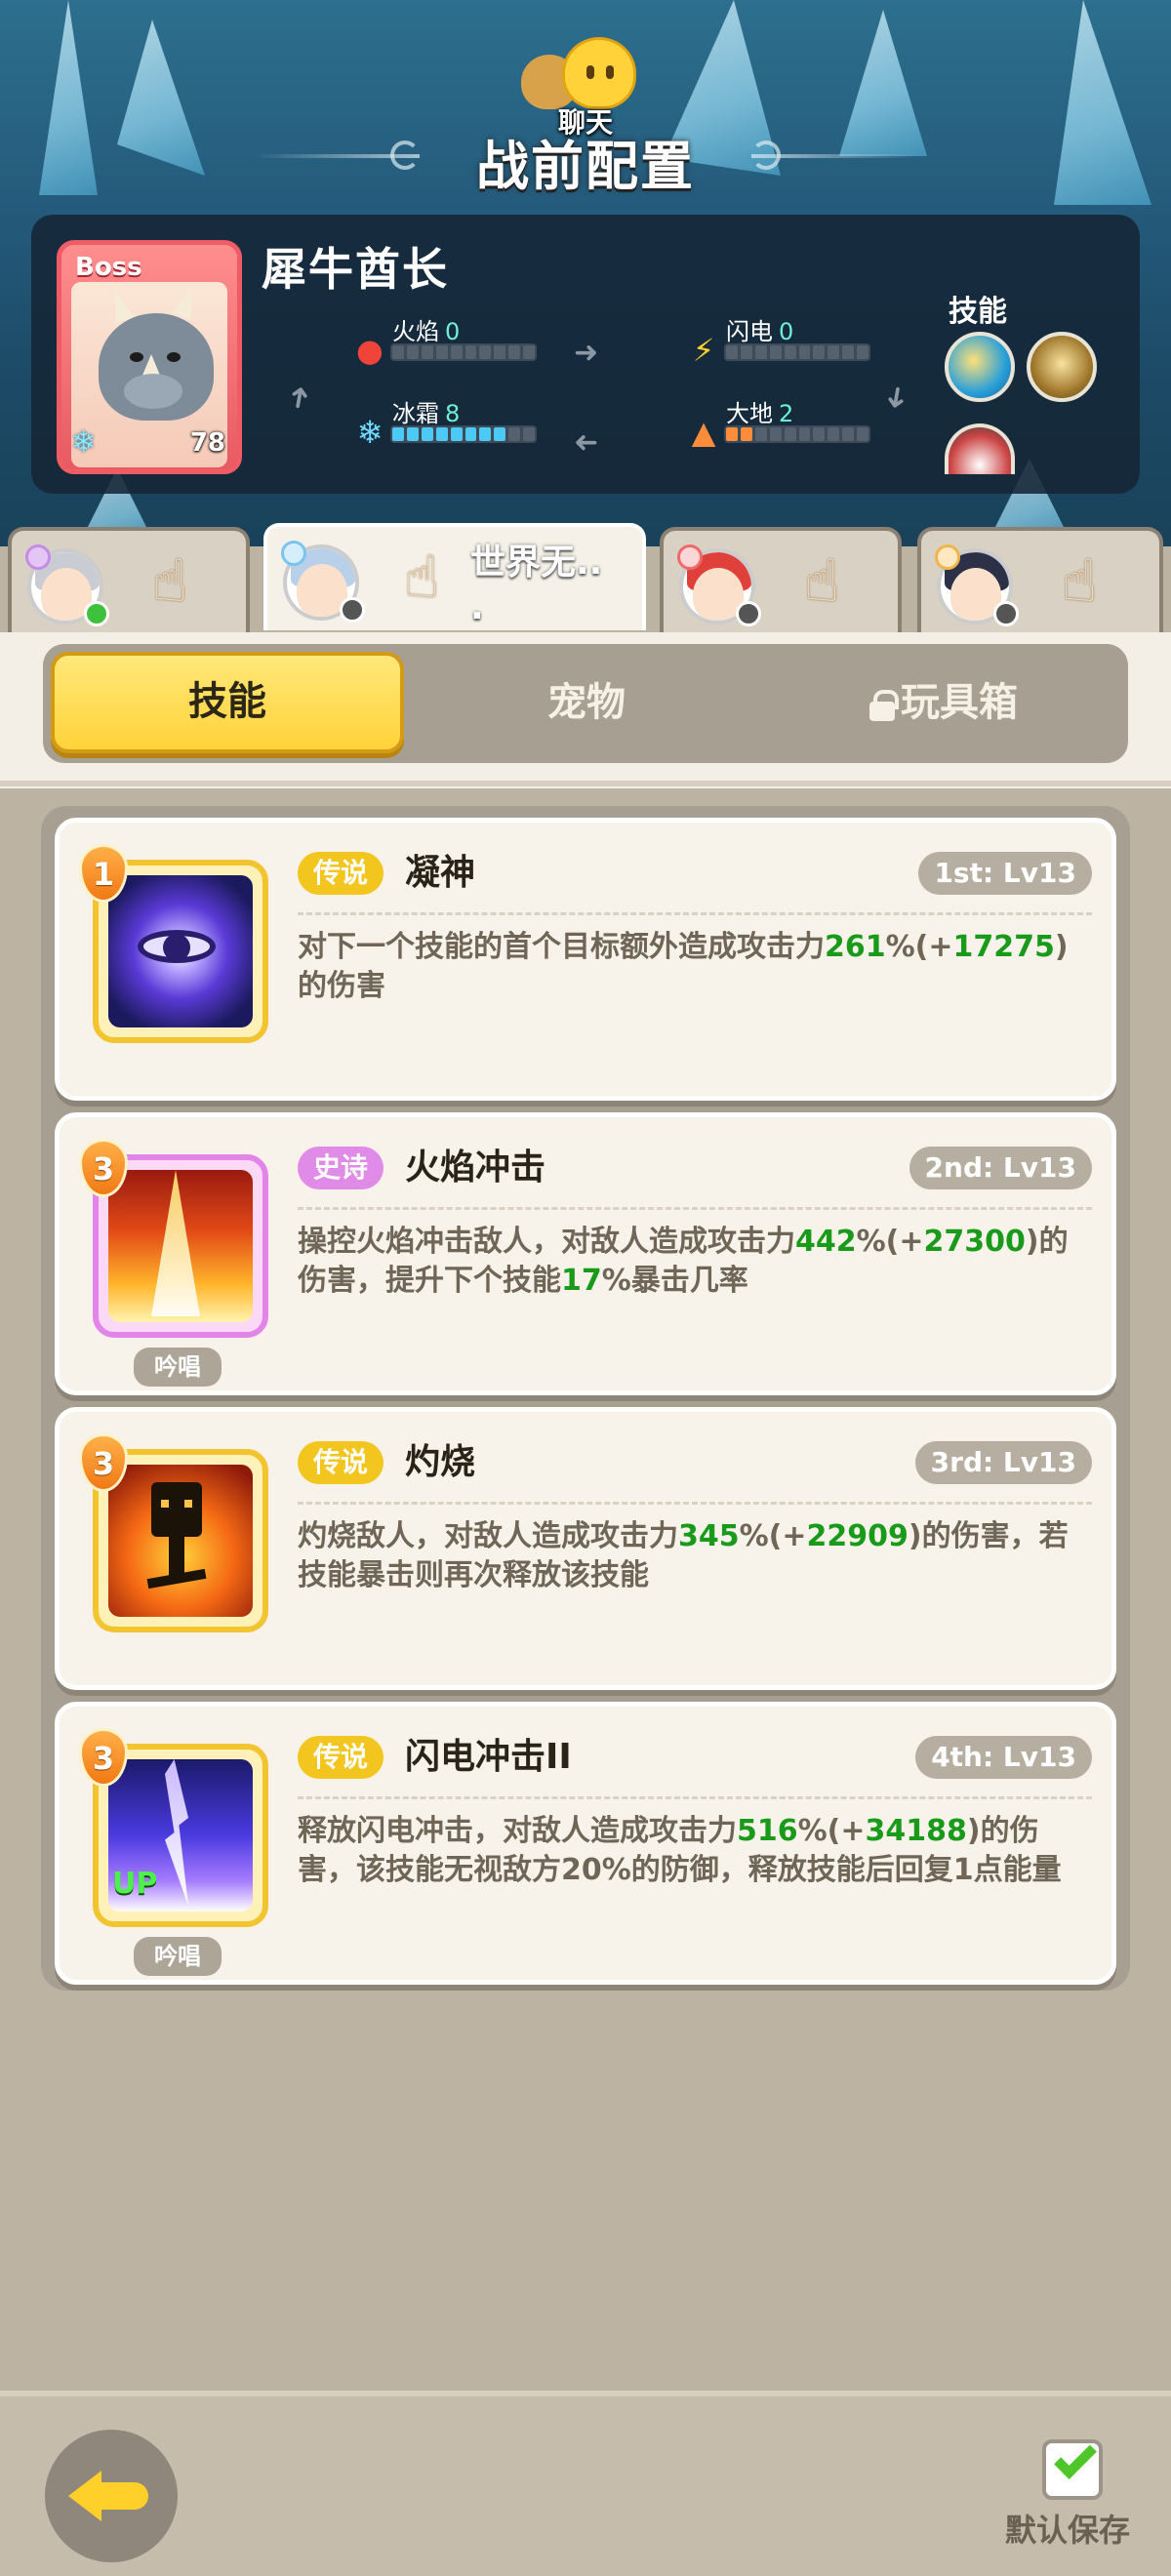 The height and width of the screenshot is (2576, 1171). Describe the element at coordinates (370, 350) in the screenshot. I see `fire-icon: ●` at that location.